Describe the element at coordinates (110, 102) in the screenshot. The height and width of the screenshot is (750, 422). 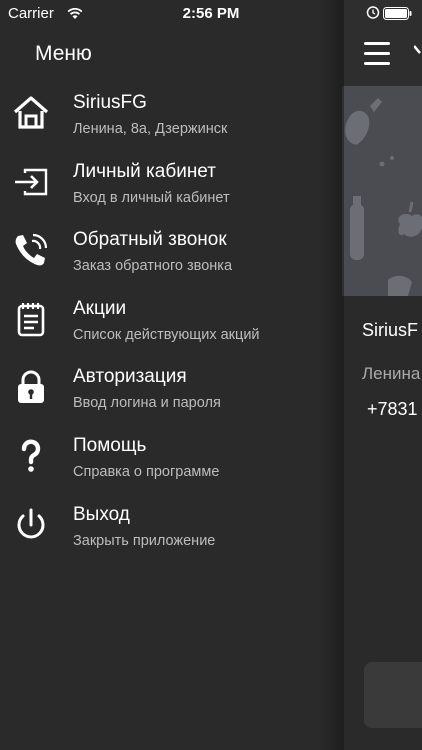
I see `menu-item-label: SiriusFG` at that location.